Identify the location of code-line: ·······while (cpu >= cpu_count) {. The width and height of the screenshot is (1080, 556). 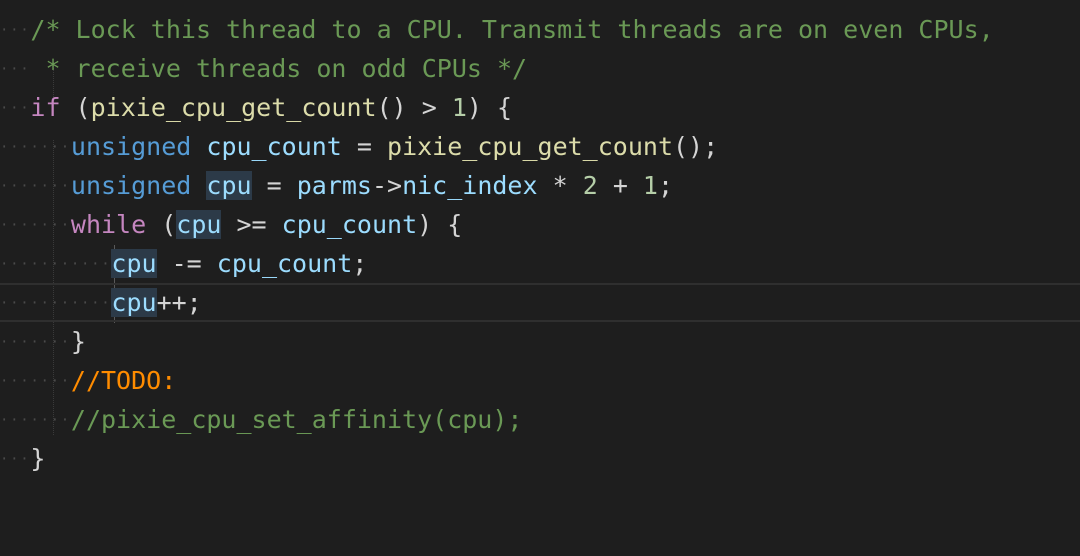
(540, 224).